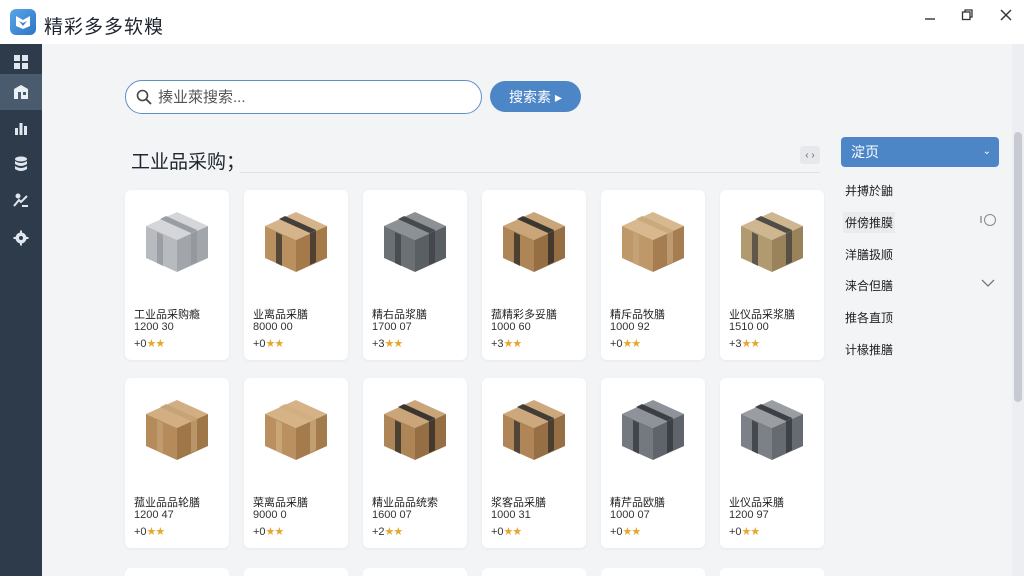 Image resolution: width=1024 pixels, height=576 pixels. What do you see at coordinates (270, 515) in the screenshot?
I see `product-price: 9000 0` at bounding box center [270, 515].